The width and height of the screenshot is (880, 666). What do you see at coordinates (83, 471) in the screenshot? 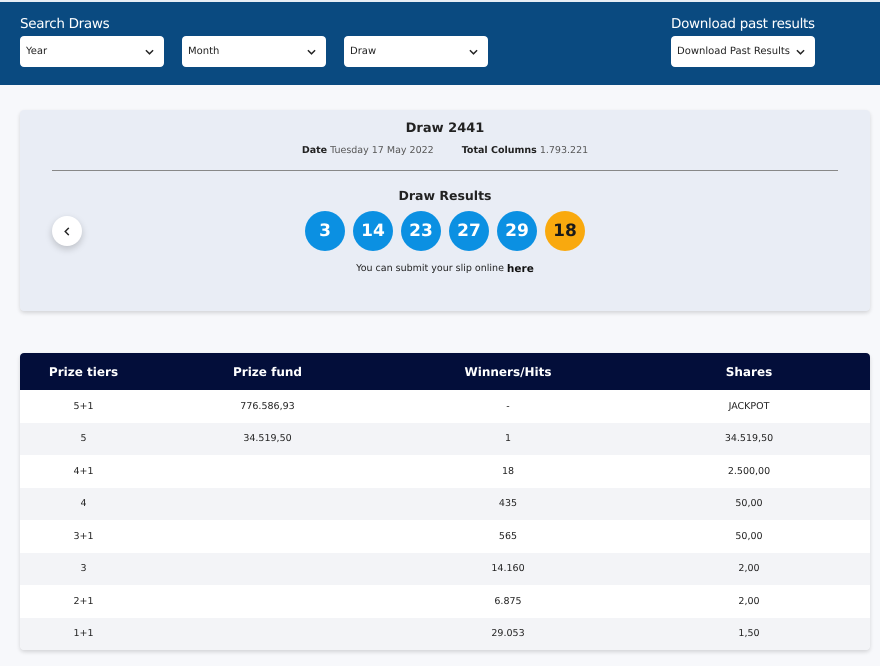
I see `table-cell: 4+1` at bounding box center [83, 471].